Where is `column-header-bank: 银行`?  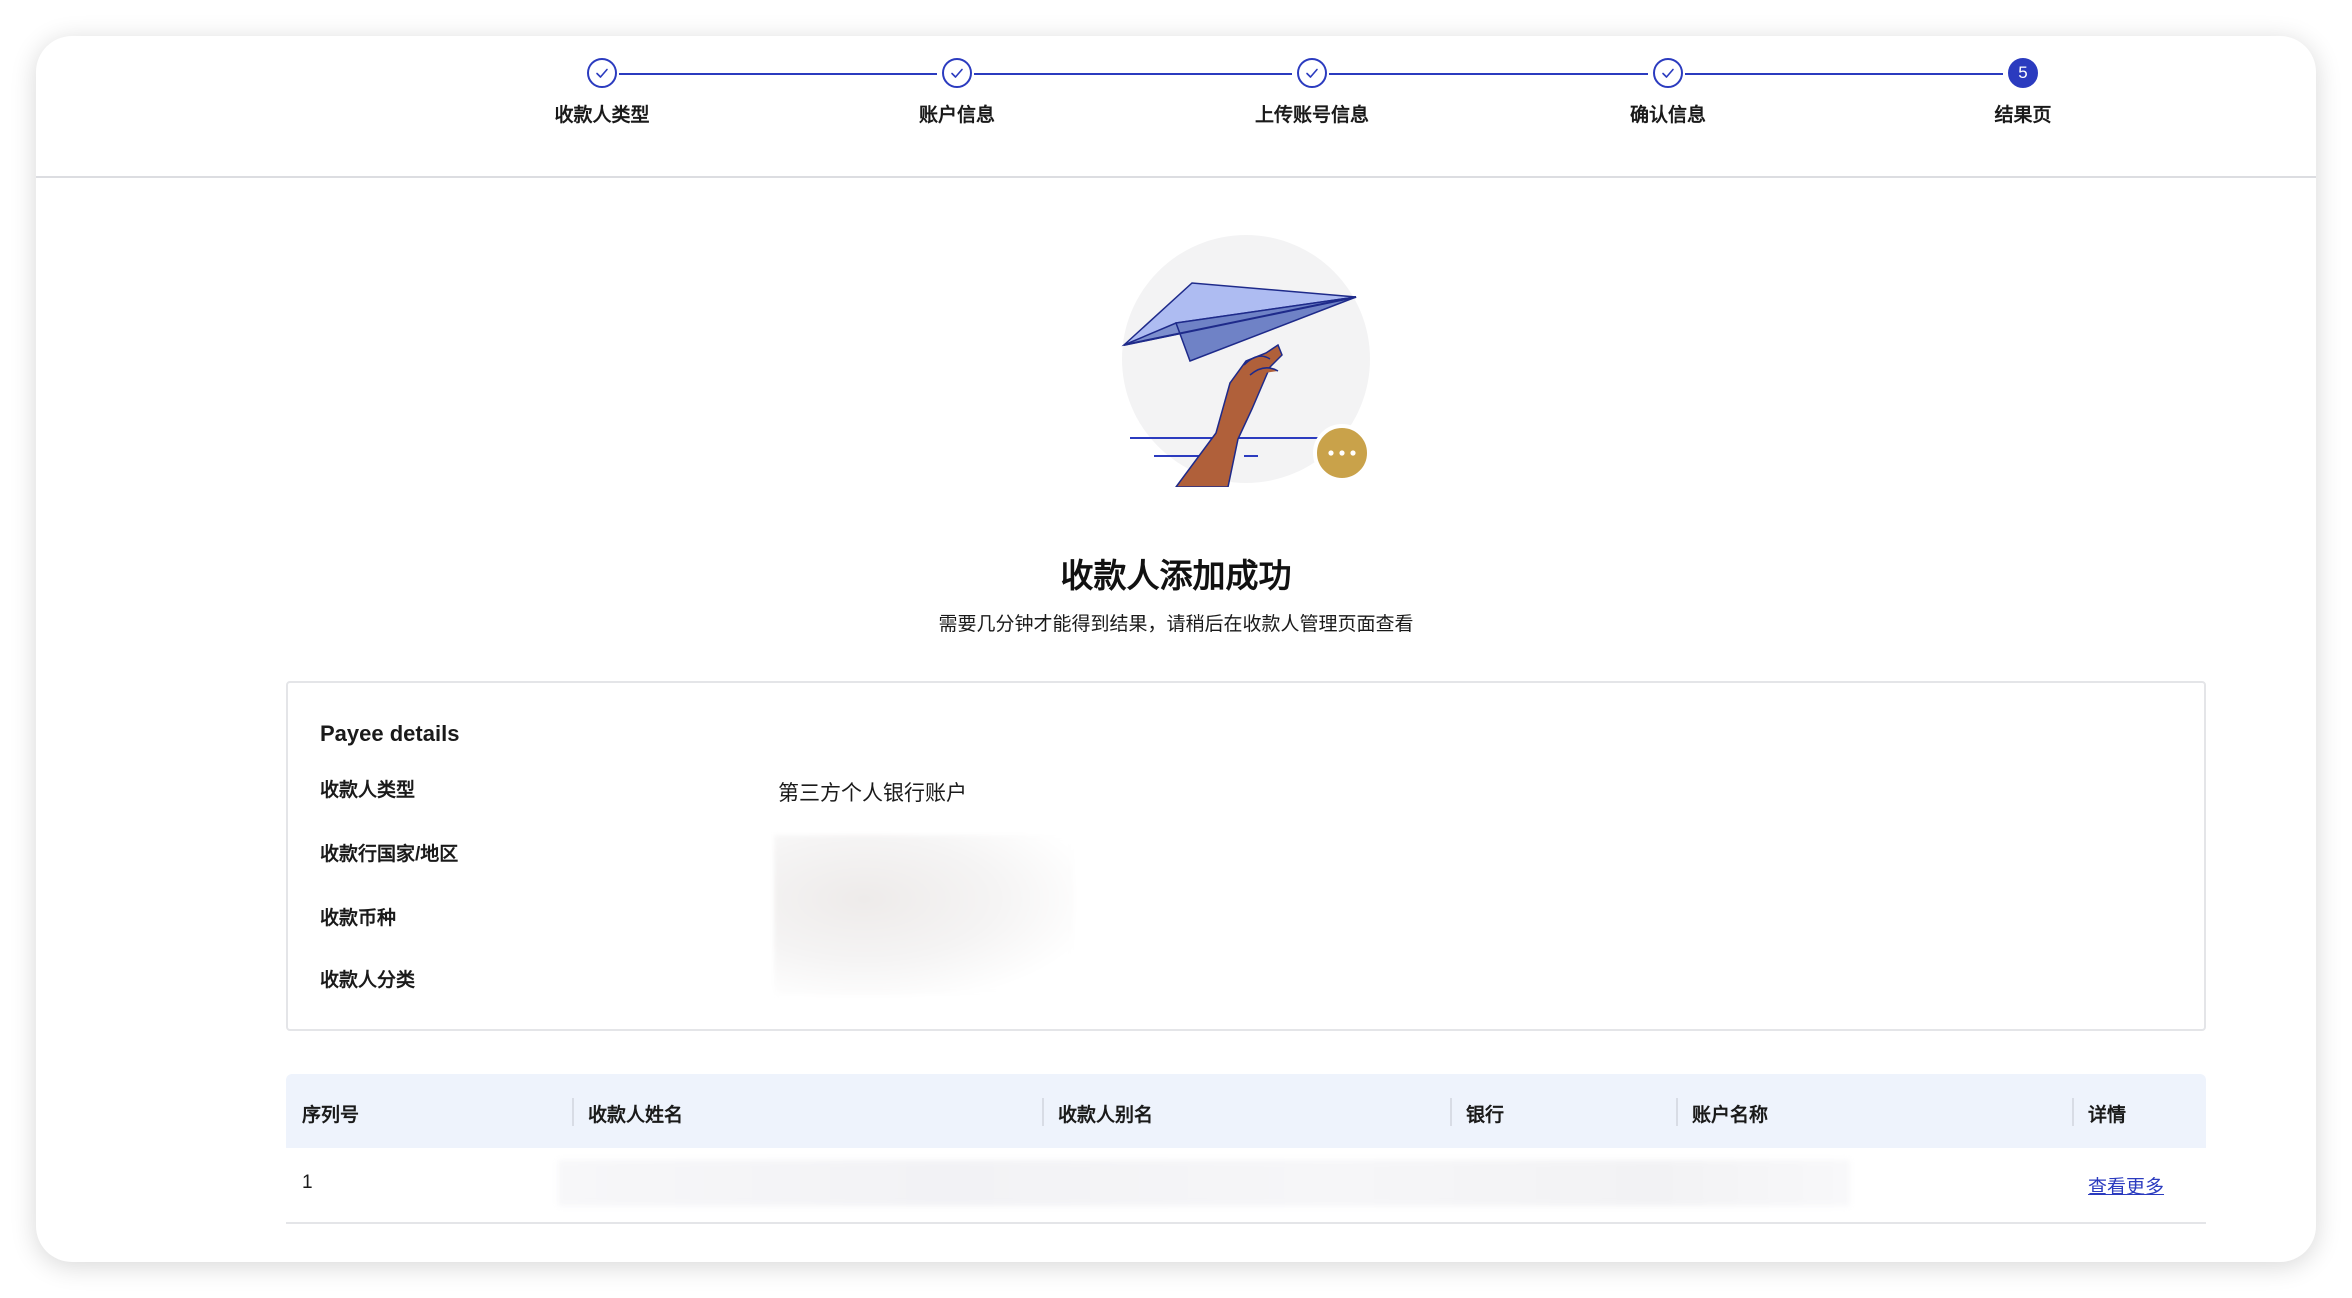
column-header-bank: 银行 is located at coordinates (1485, 1115).